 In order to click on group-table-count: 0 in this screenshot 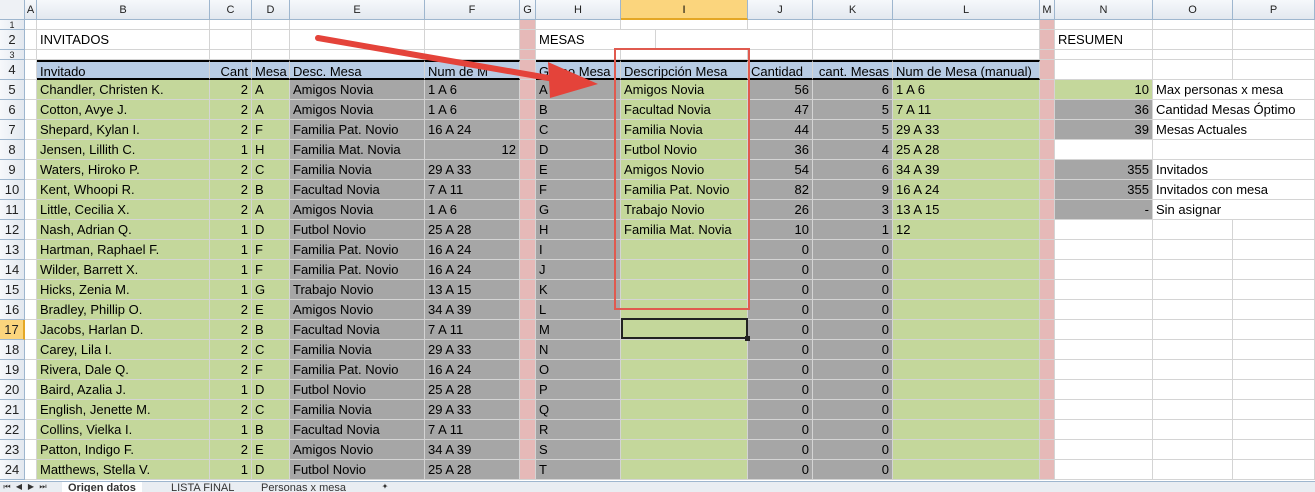, I will do `click(853, 330)`.